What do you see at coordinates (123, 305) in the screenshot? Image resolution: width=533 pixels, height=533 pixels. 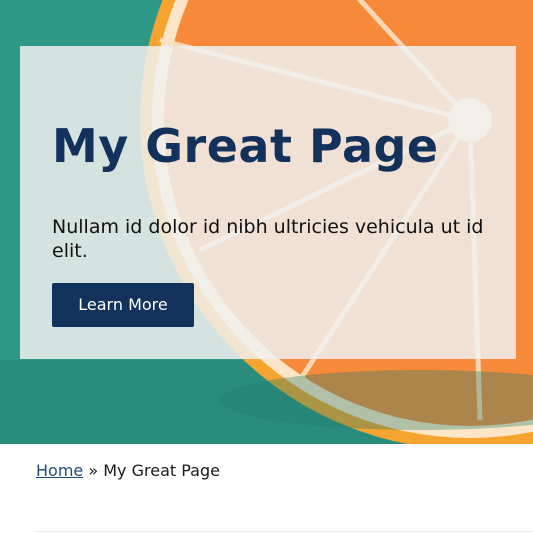 I see `learn-more-button: Learn More` at bounding box center [123, 305].